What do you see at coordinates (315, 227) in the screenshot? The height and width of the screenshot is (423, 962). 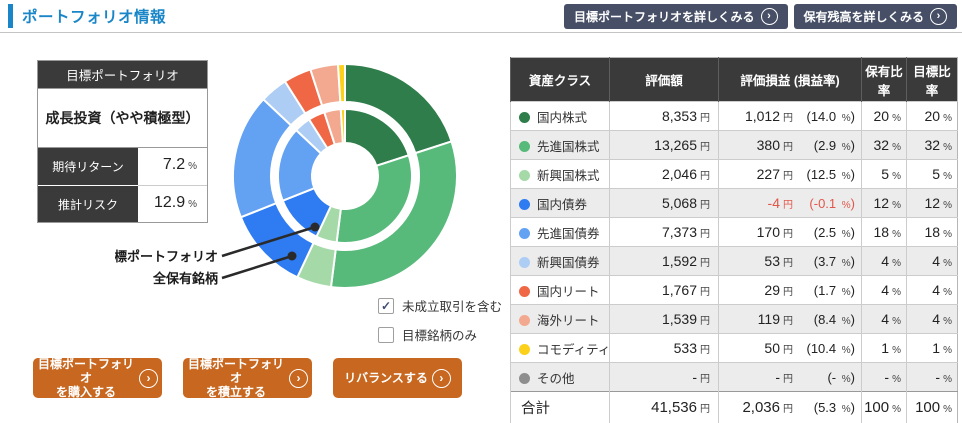 I see `inner-ring-dot` at bounding box center [315, 227].